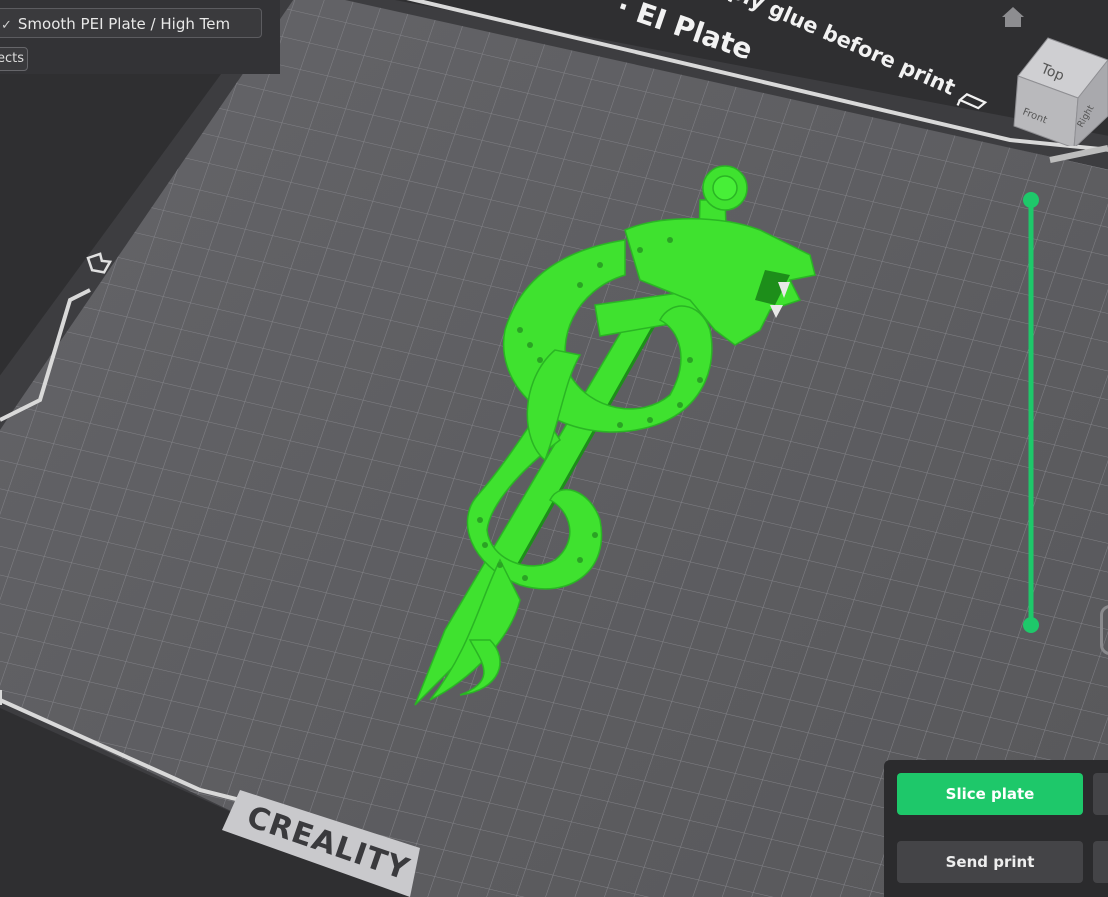 This screenshot has height=897, width=1108. I want to click on slice-plate-button: Slice plate, so click(990, 794).